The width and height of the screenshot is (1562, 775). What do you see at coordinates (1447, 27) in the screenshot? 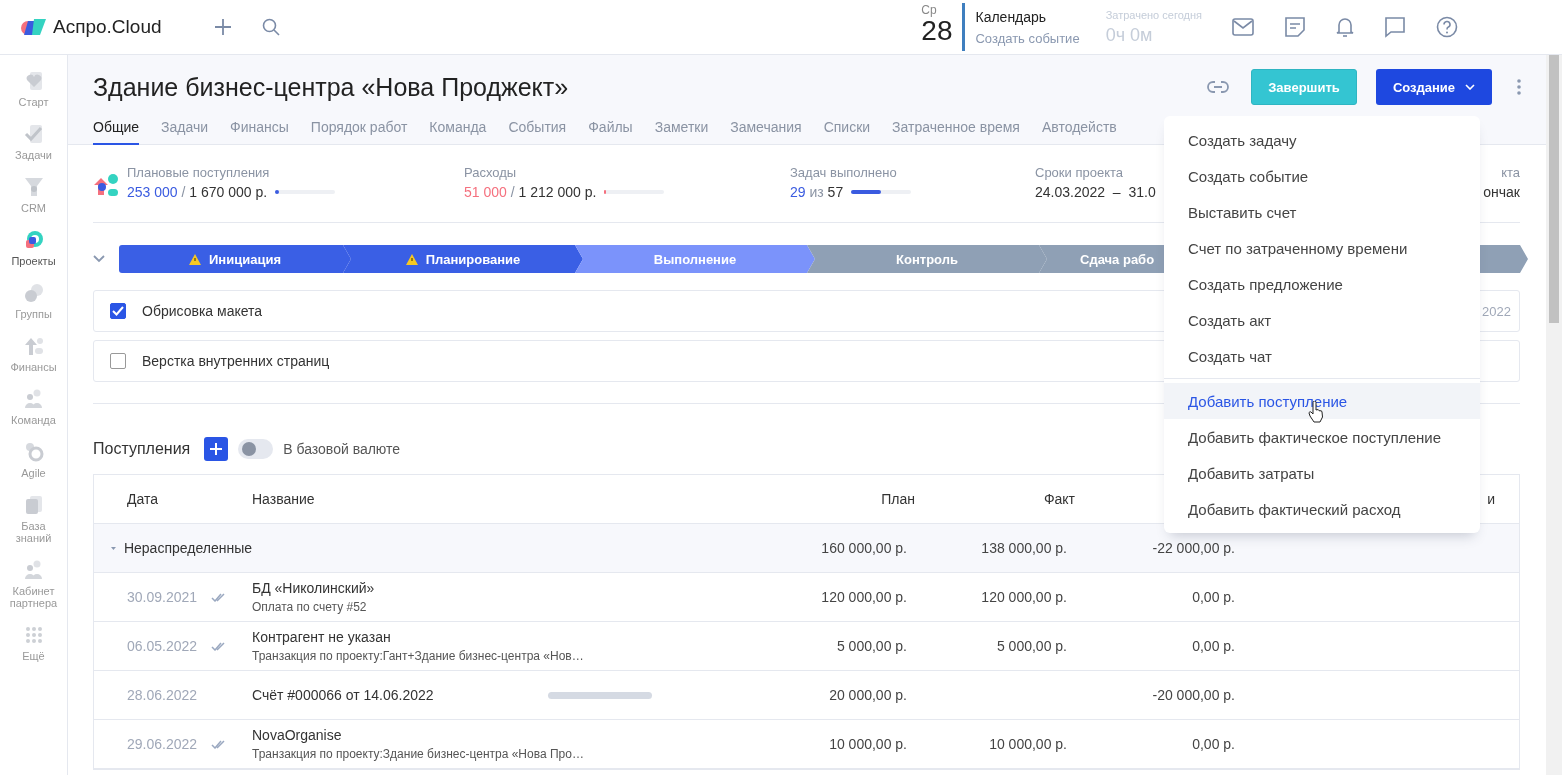
I see `help-icon` at bounding box center [1447, 27].